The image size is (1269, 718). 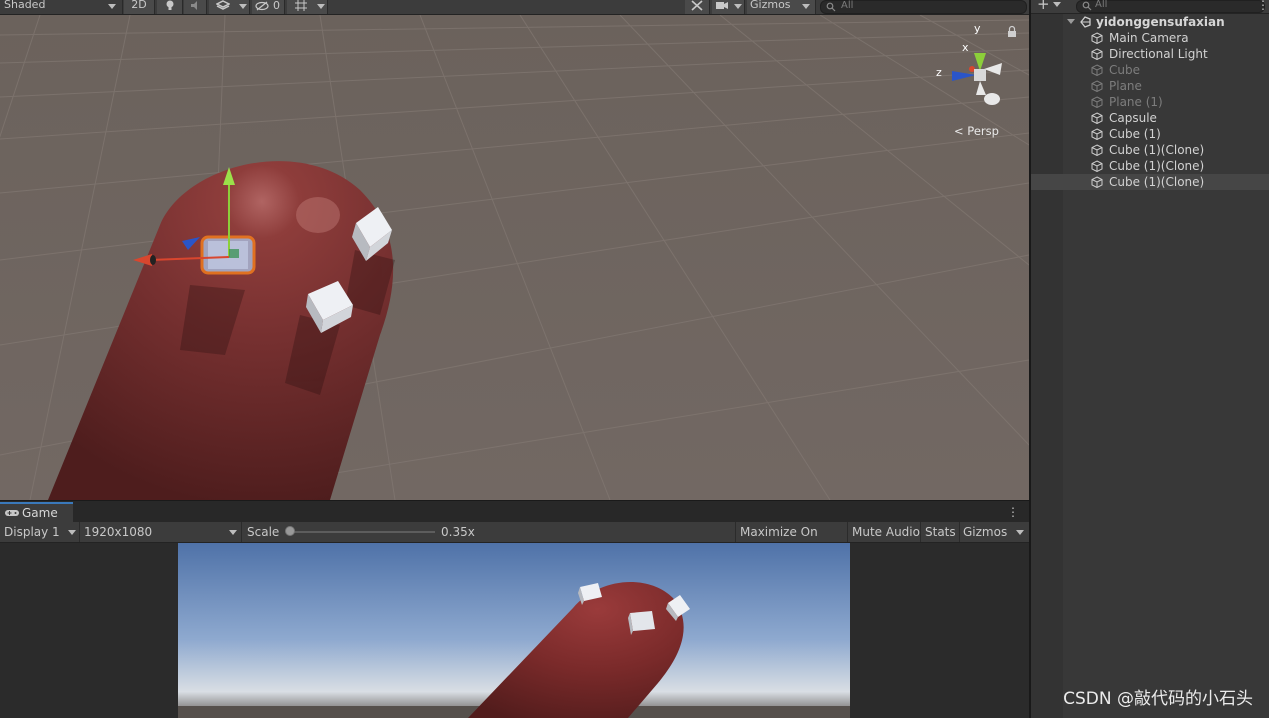 What do you see at coordinates (307, 7) in the screenshot?
I see `grid-dropdown` at bounding box center [307, 7].